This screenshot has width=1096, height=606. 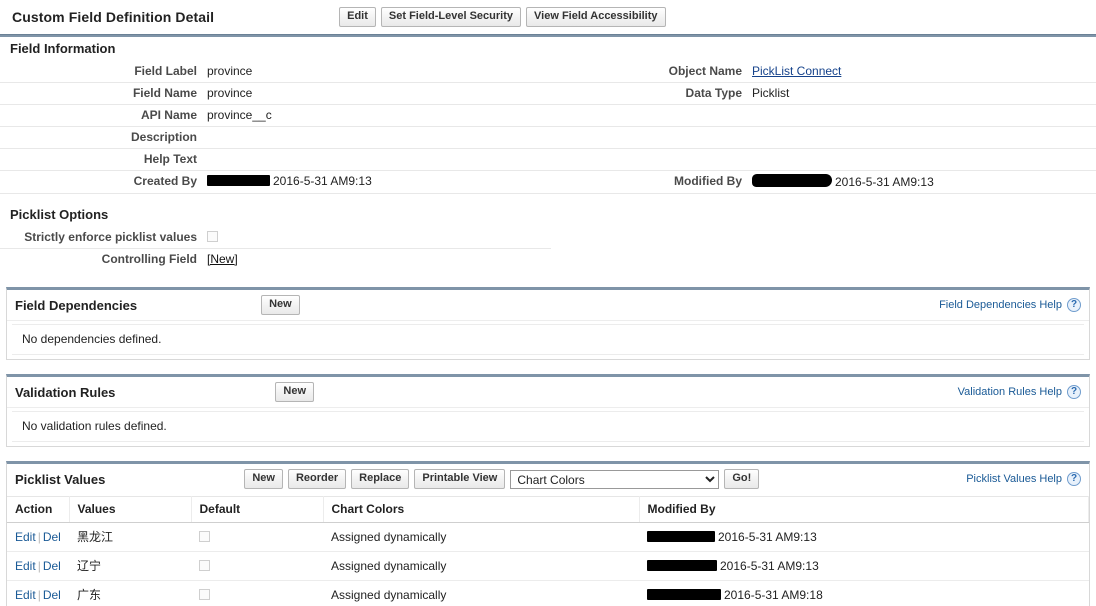 I want to click on picklist-values-title: Picklist Values, so click(x=60, y=479).